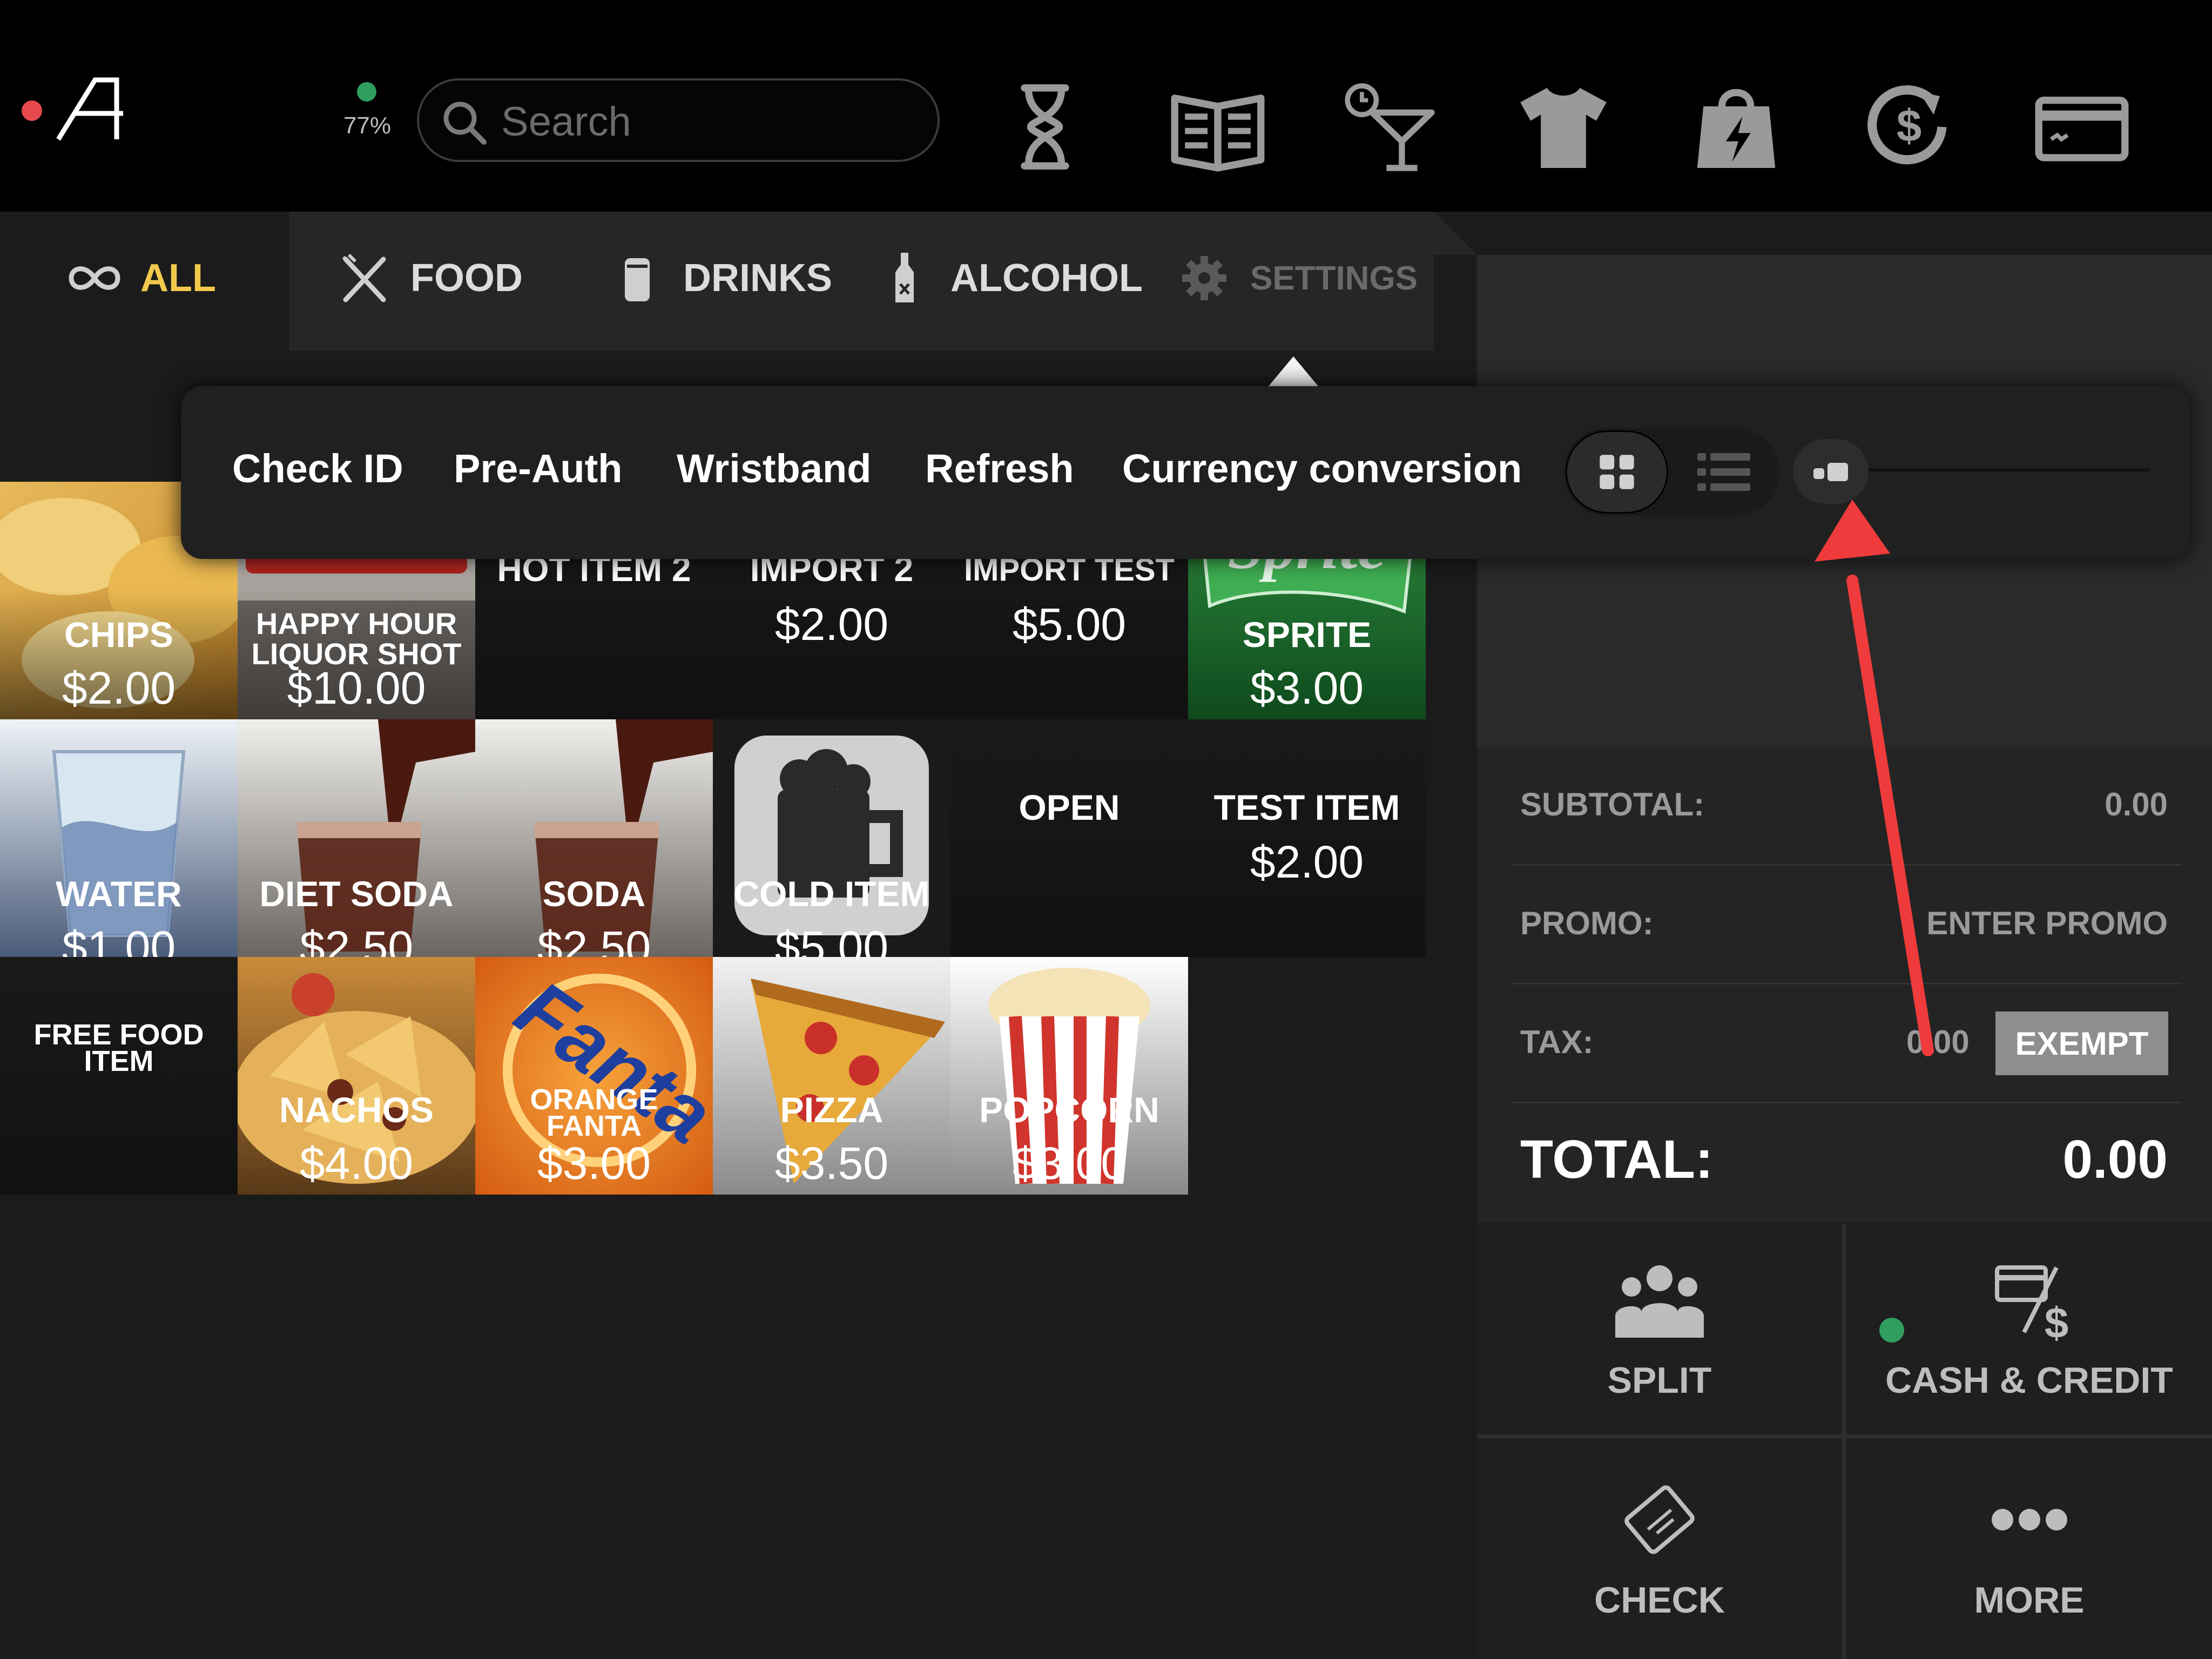 The height and width of the screenshot is (1659, 2212). What do you see at coordinates (119, 939) in the screenshot?
I see `item-price: $1.00` at bounding box center [119, 939].